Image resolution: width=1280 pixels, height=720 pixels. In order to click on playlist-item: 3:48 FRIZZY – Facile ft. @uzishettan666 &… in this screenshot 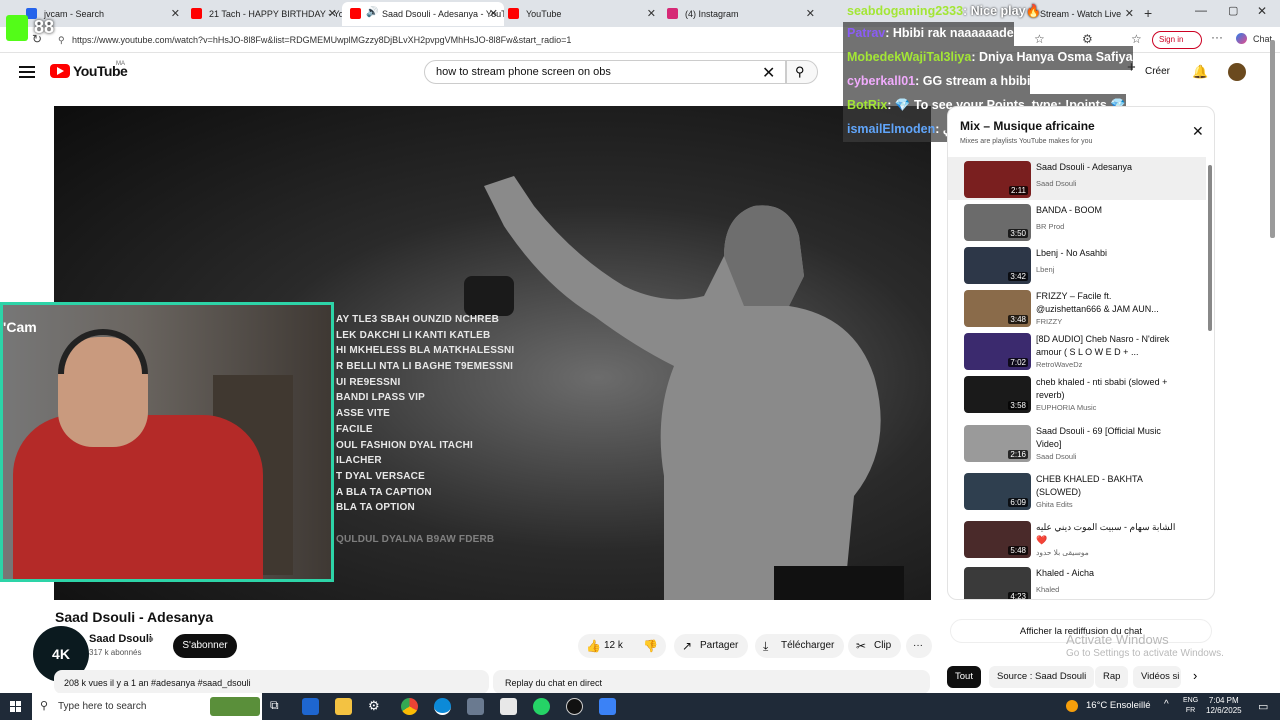, I will do `click(1077, 307)`.